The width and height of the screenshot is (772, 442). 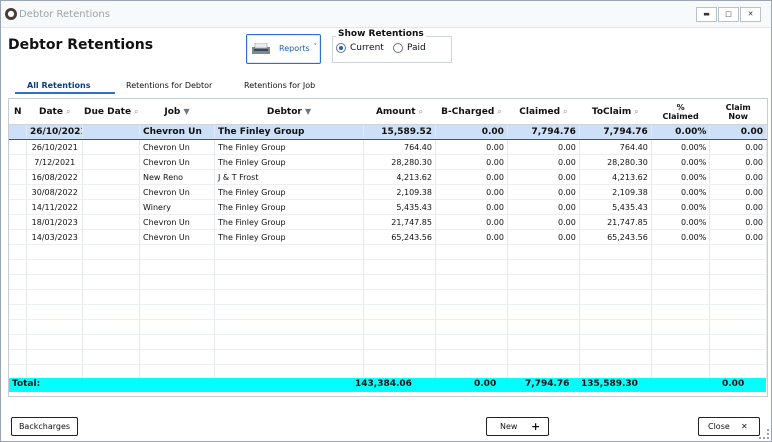 I want to click on close-button: Close ✕, so click(x=729, y=426).